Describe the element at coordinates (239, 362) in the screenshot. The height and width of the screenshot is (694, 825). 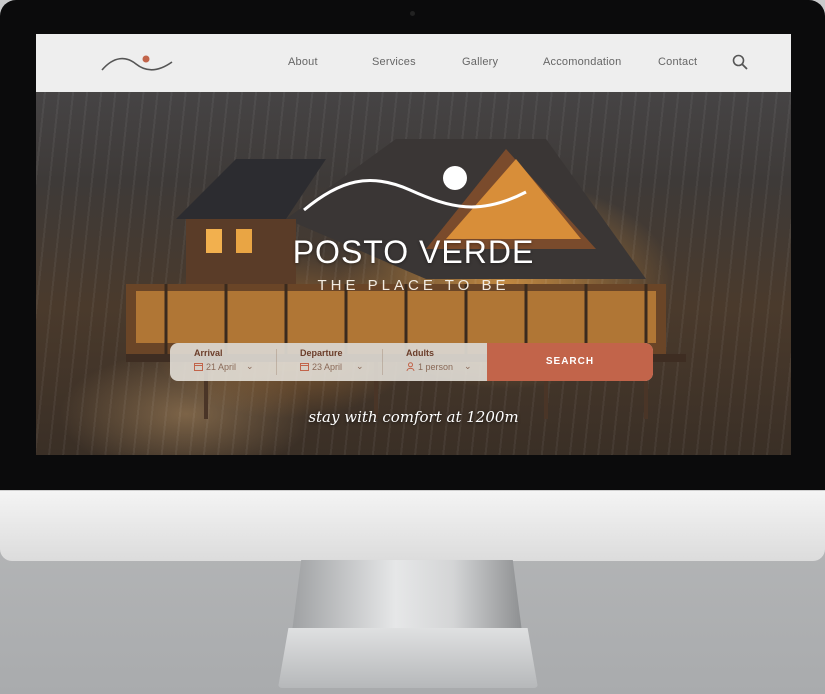
I see `arrival-field: Arrival 21 April ⌄` at that location.